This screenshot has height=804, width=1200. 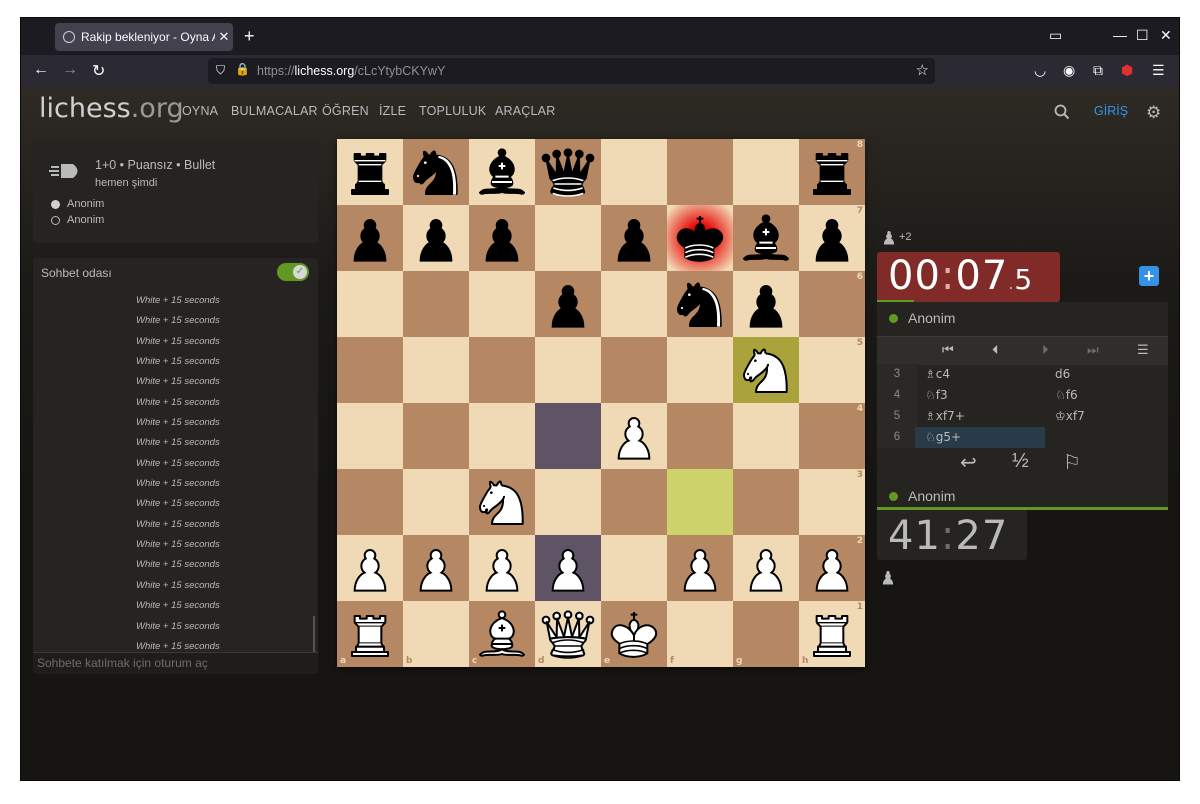 What do you see at coordinates (980, 437) in the screenshot?
I see `white-move: ♘g5+` at bounding box center [980, 437].